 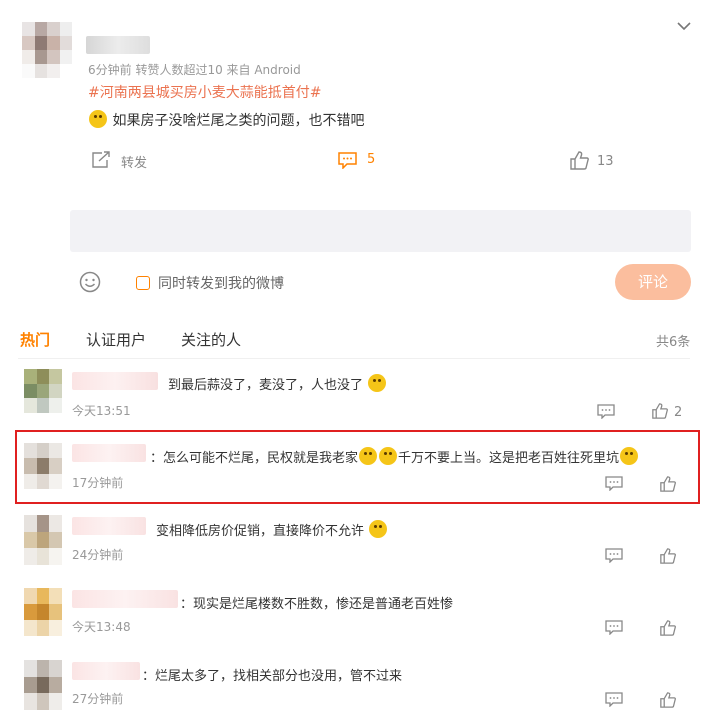 What do you see at coordinates (211, 339) in the screenshot?
I see `tab-following: 关注的人` at bounding box center [211, 339].